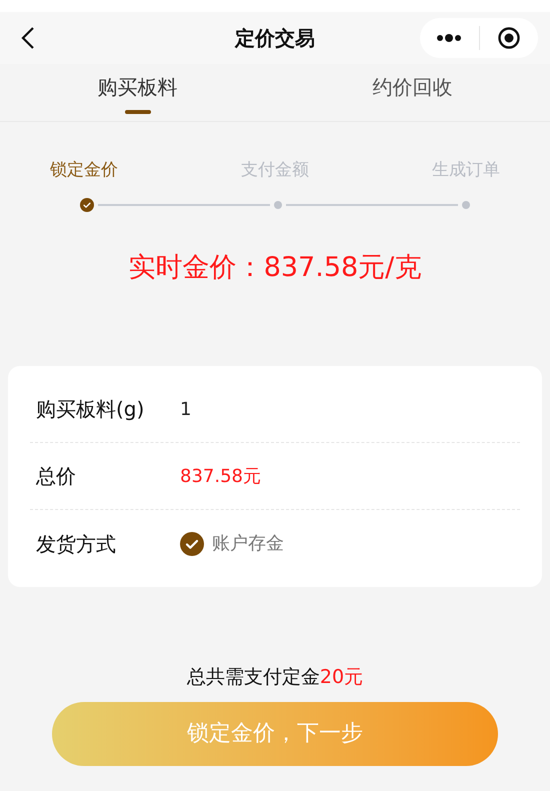  What do you see at coordinates (76, 544) in the screenshot?
I see `field-label: 发货方式` at bounding box center [76, 544].